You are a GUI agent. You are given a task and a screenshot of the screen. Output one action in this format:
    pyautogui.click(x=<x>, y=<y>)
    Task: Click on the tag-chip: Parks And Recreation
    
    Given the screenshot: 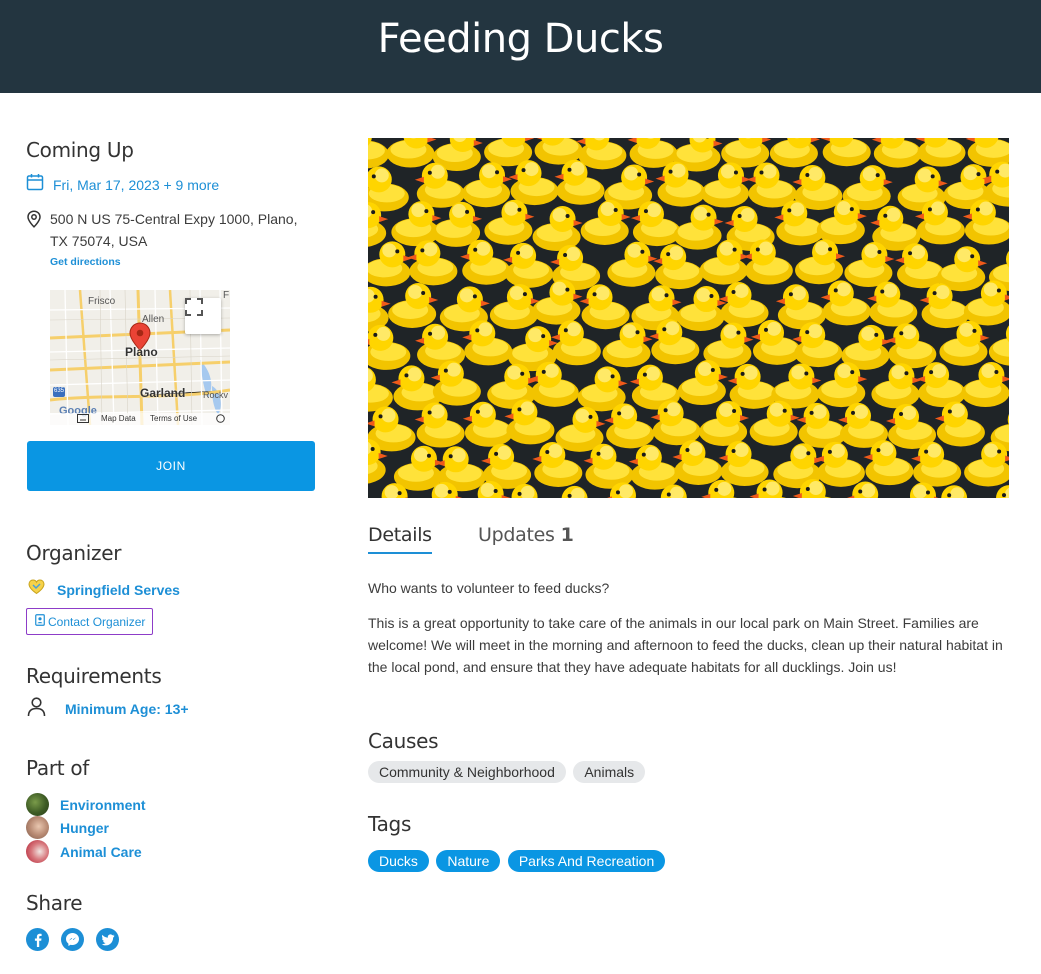 What is the action you would take?
    pyautogui.click(x=586, y=861)
    